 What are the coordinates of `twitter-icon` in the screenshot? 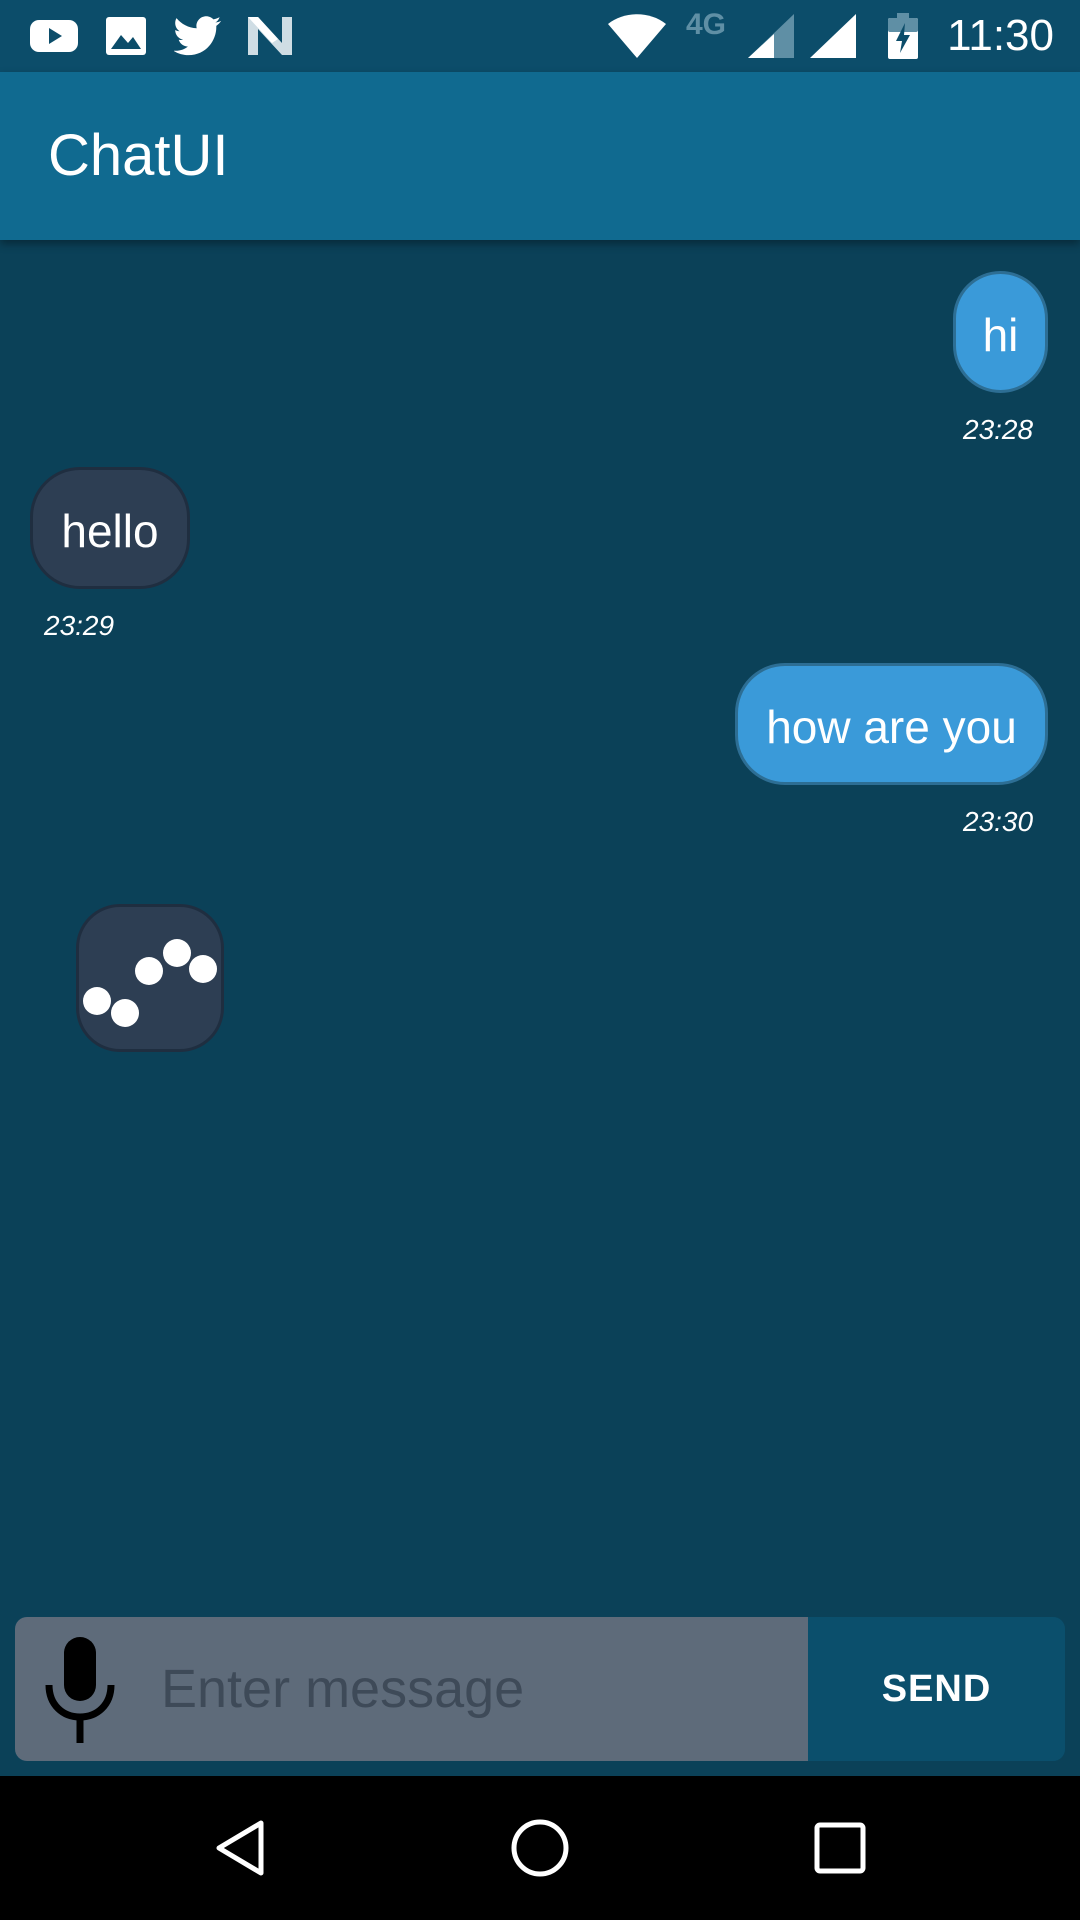 It's located at (198, 36).